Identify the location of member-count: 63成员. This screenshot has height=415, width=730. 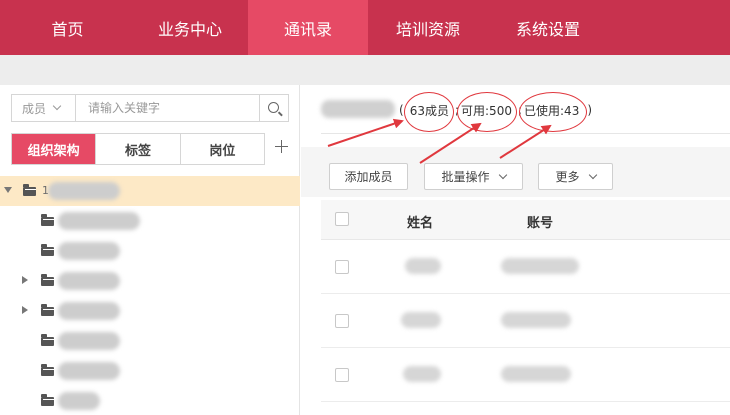
(428, 111).